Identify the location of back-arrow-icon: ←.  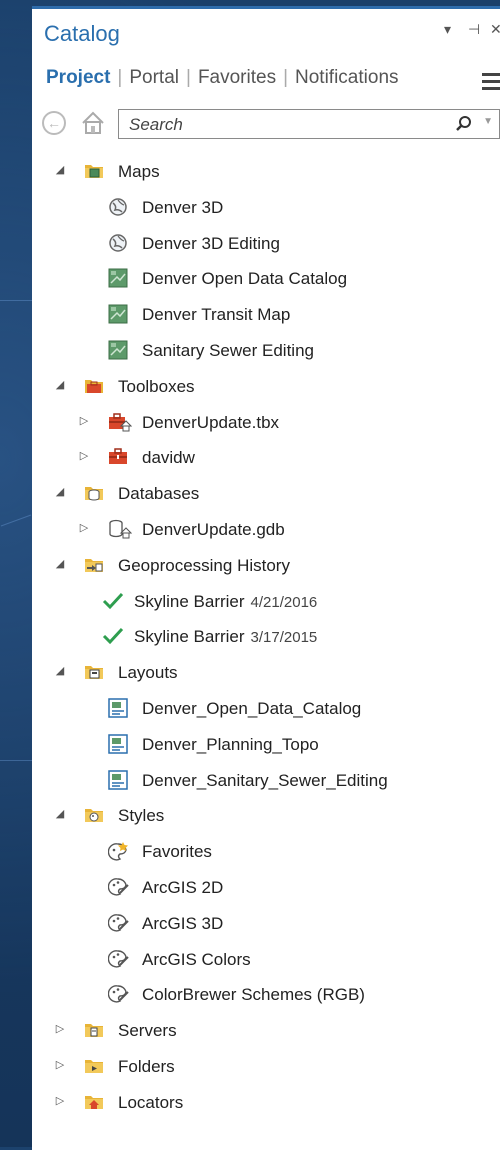
(54, 123).